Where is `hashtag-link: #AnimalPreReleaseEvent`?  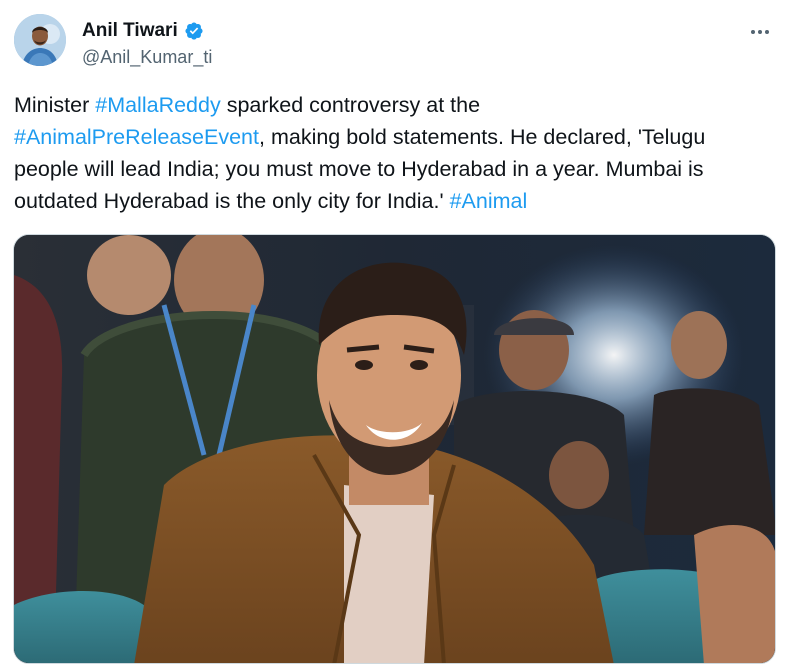 hashtag-link: #AnimalPreReleaseEvent is located at coordinates (136, 137).